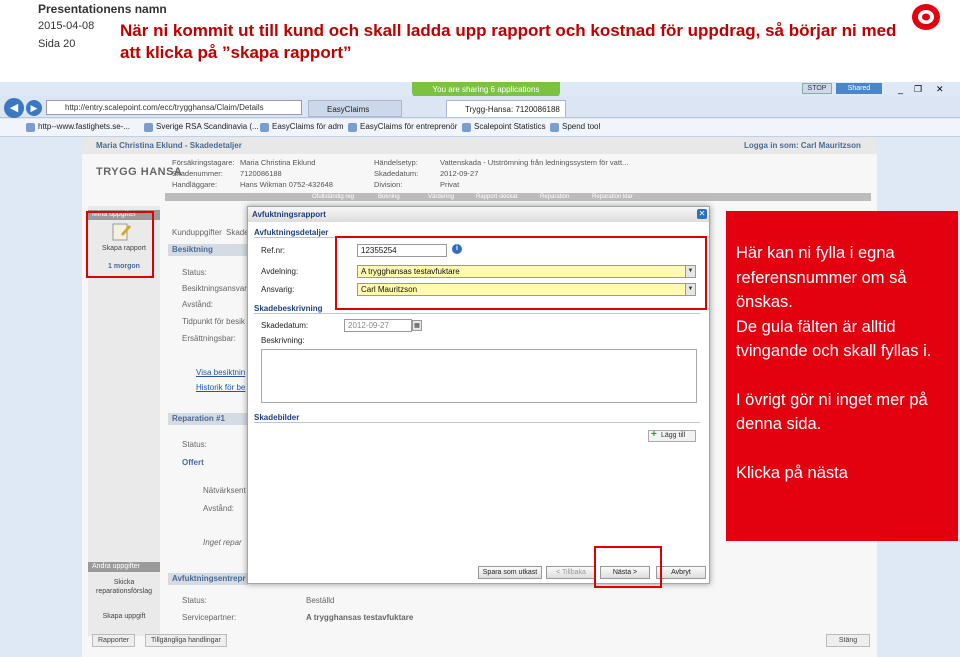  What do you see at coordinates (859, 88) in the screenshot?
I see `shared-button: Shared` at bounding box center [859, 88].